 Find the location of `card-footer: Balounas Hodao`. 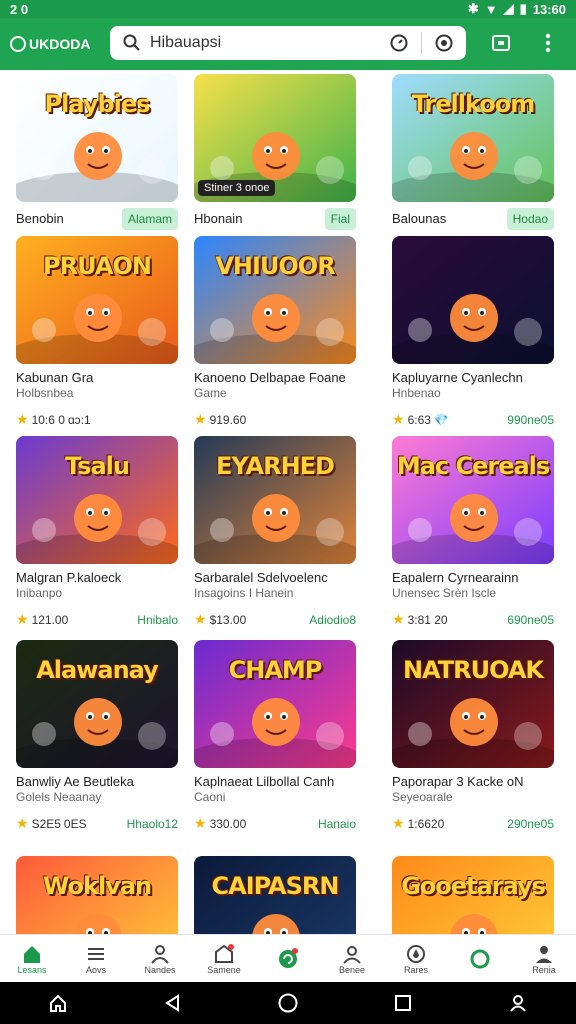

card-footer: Balounas Hodao is located at coordinates (473, 219).